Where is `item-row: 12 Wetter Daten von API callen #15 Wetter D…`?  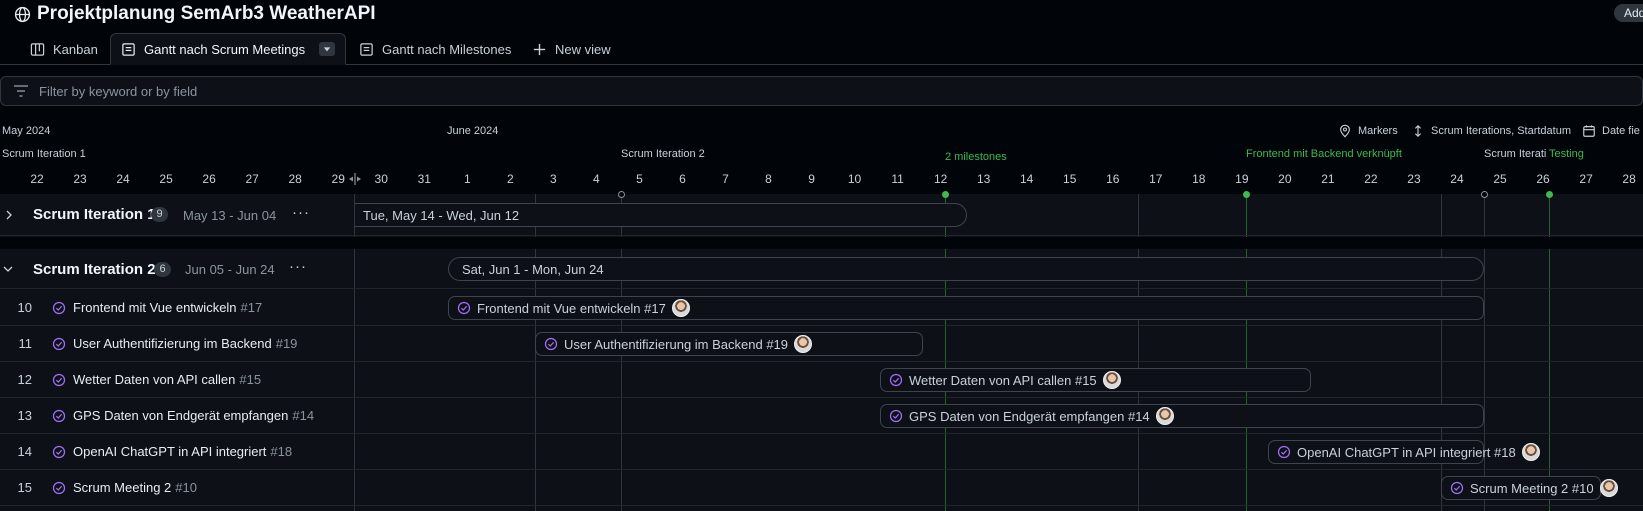 item-row: 12 Wetter Daten von API callen #15 Wetter D… is located at coordinates (821, 380).